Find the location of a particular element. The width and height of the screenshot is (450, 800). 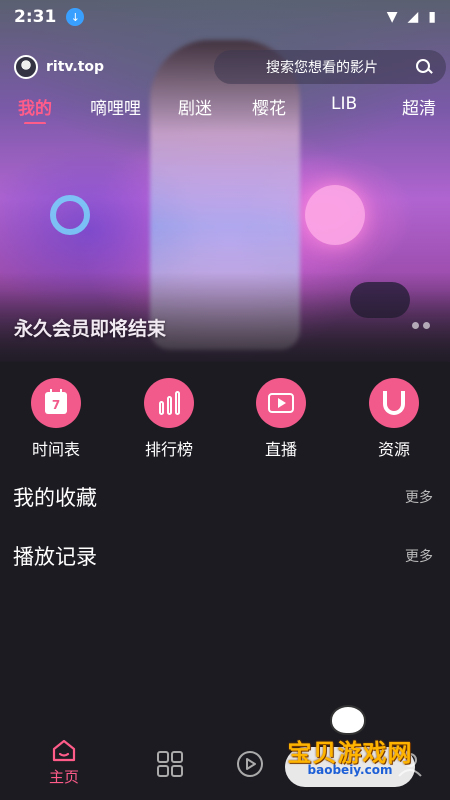

calendar-icon: 7 is located at coordinates (56, 401).